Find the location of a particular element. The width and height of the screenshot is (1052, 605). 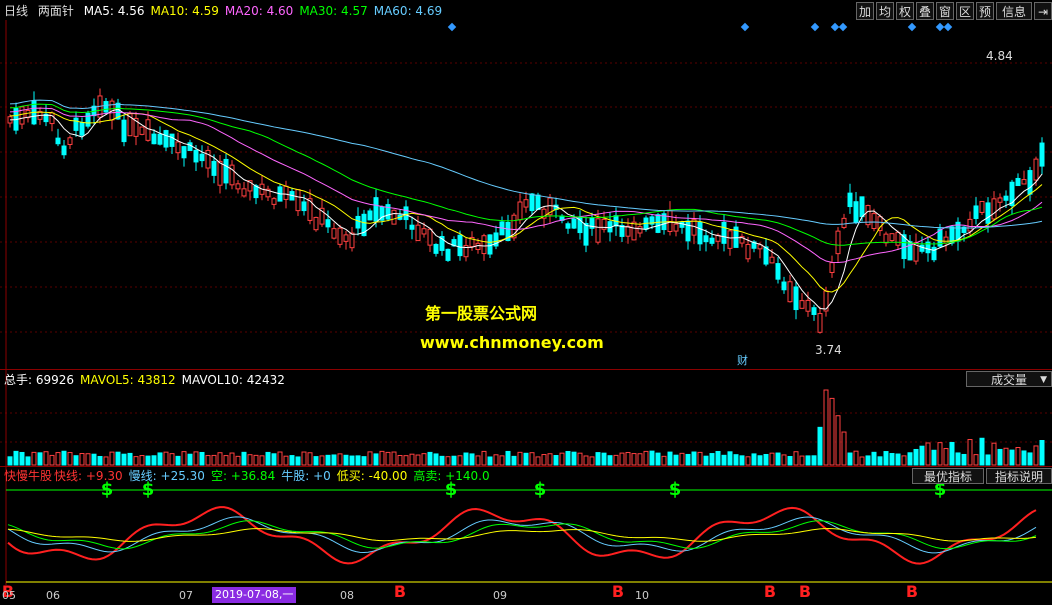

indicator-legend-item: 空: +36.84 is located at coordinates (243, 476).